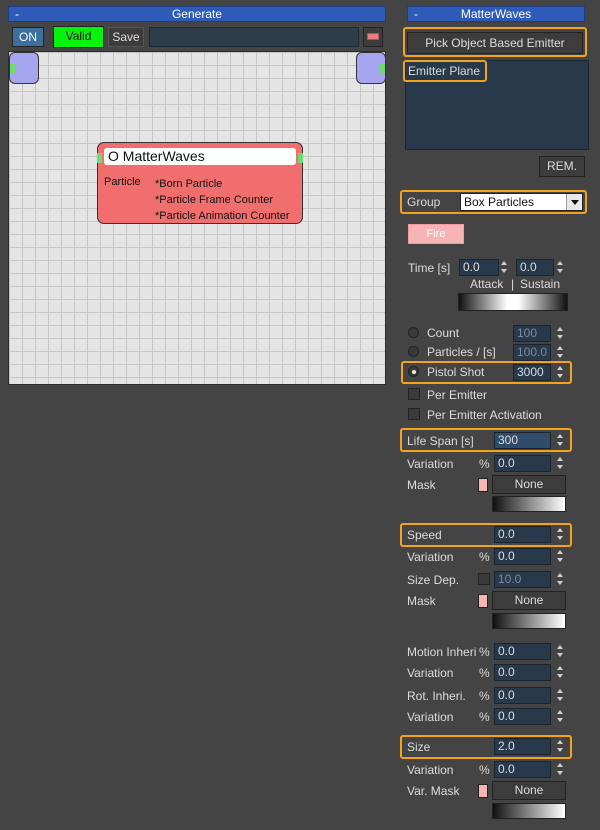  Describe the element at coordinates (414, 414) in the screenshot. I see `per-emitter-activation-checkbox` at that location.